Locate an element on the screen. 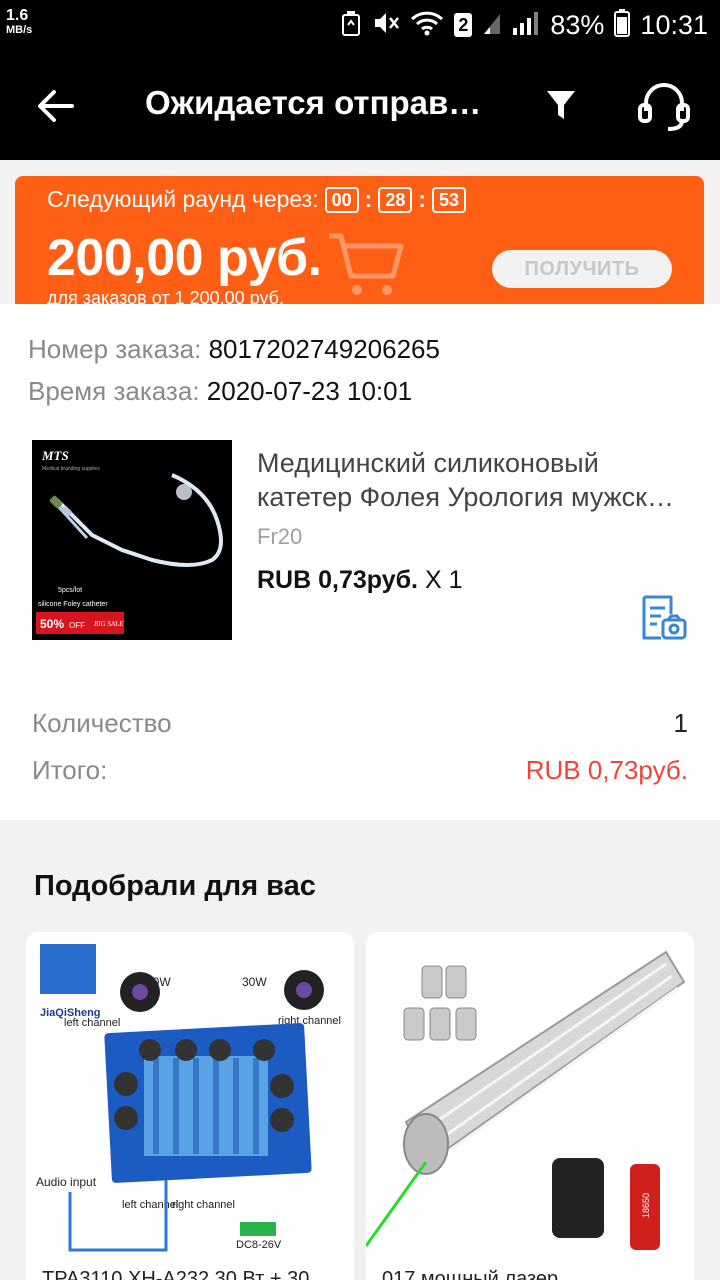 This screenshot has width=720, height=1280. product-title-line1: Медицинский силиконовый is located at coordinates (428, 463).